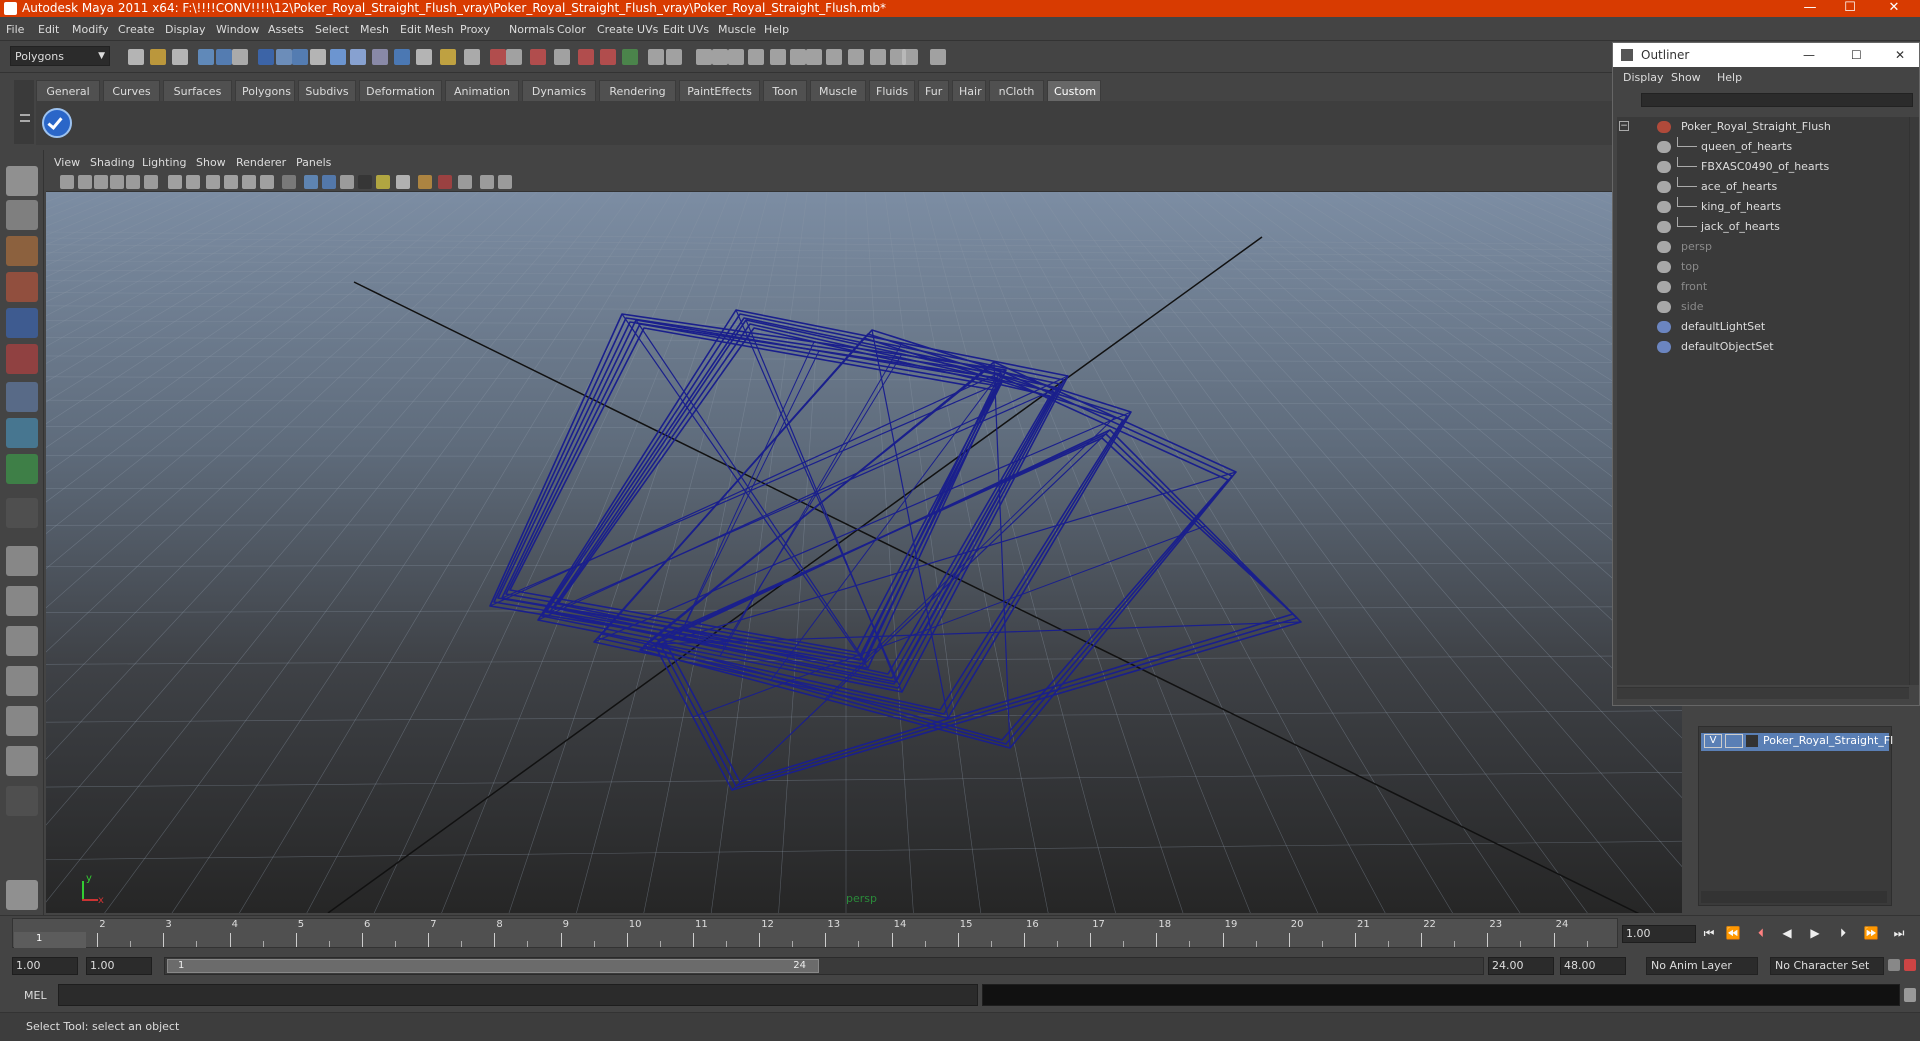  Describe the element at coordinates (22, 721) in the screenshot. I see `hypershade-layout-icon` at that location.